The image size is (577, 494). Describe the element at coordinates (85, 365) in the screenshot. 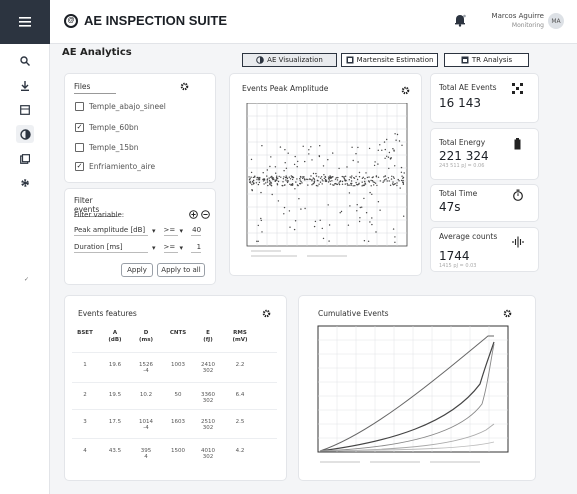

I see `table-cell: 1` at that location.